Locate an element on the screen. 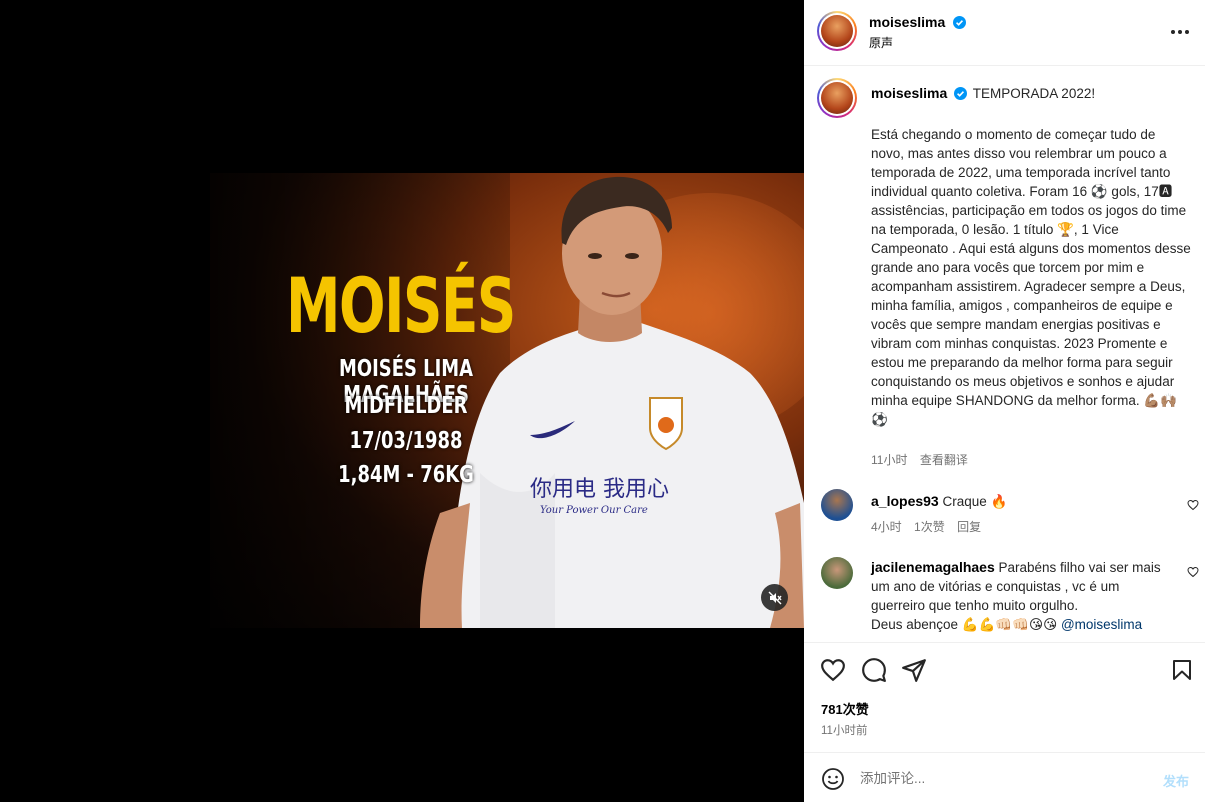 The image size is (1205, 802). add-comment-bar: 发布 is located at coordinates (1004, 777).